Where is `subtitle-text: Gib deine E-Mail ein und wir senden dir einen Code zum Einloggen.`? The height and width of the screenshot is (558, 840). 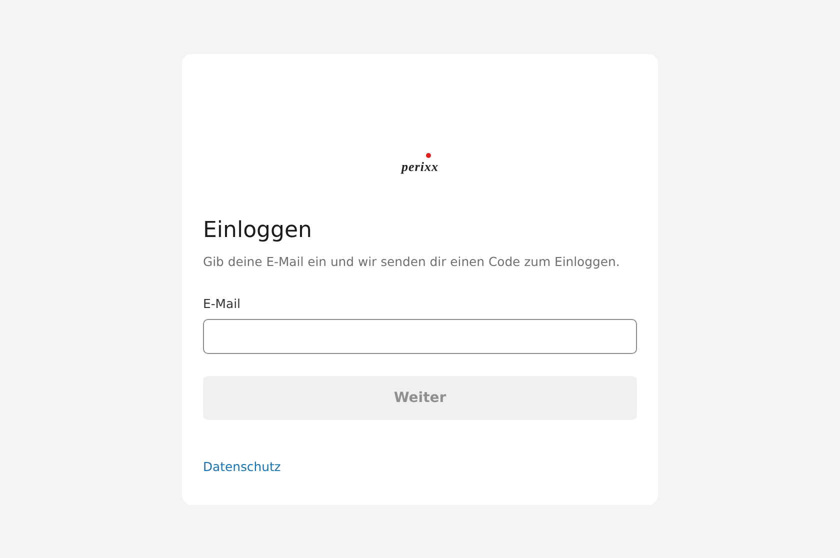 subtitle-text: Gib deine E-Mail ein und wir senden dir einen Code zum Einloggen. is located at coordinates (411, 262).